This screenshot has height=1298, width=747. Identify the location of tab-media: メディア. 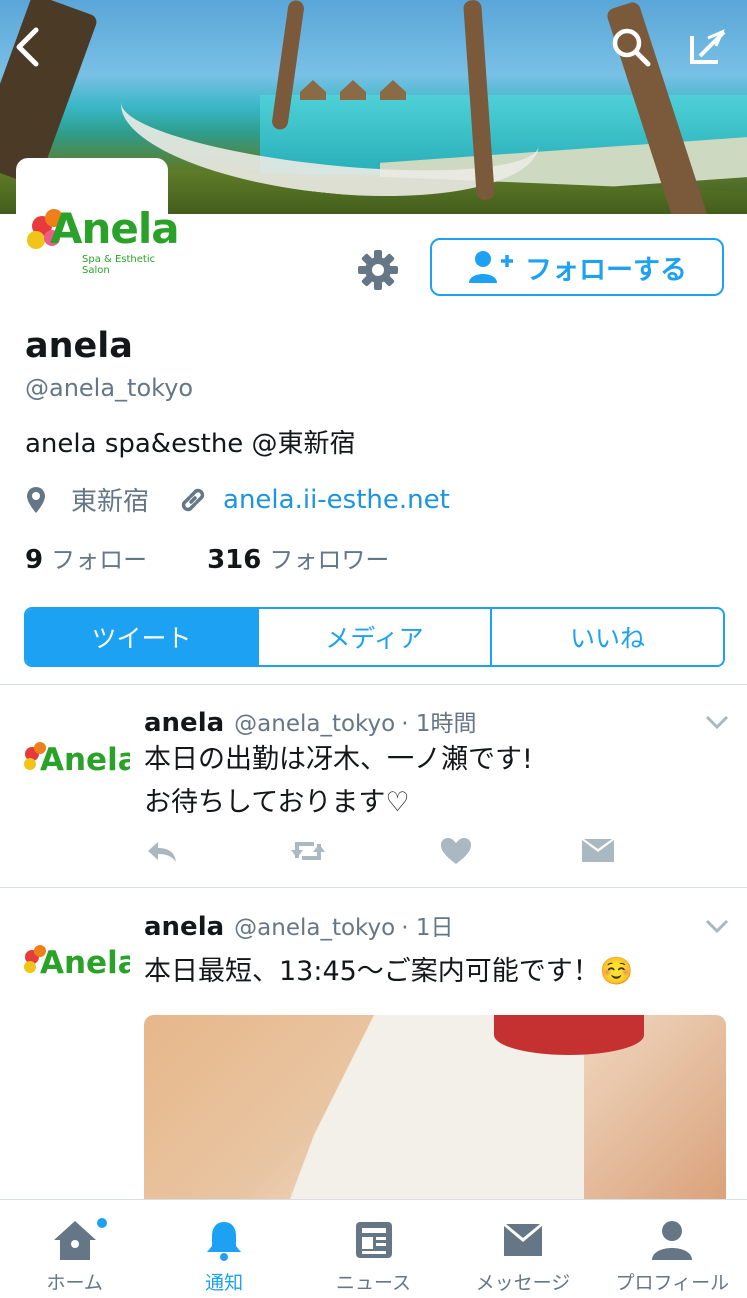
(373, 637).